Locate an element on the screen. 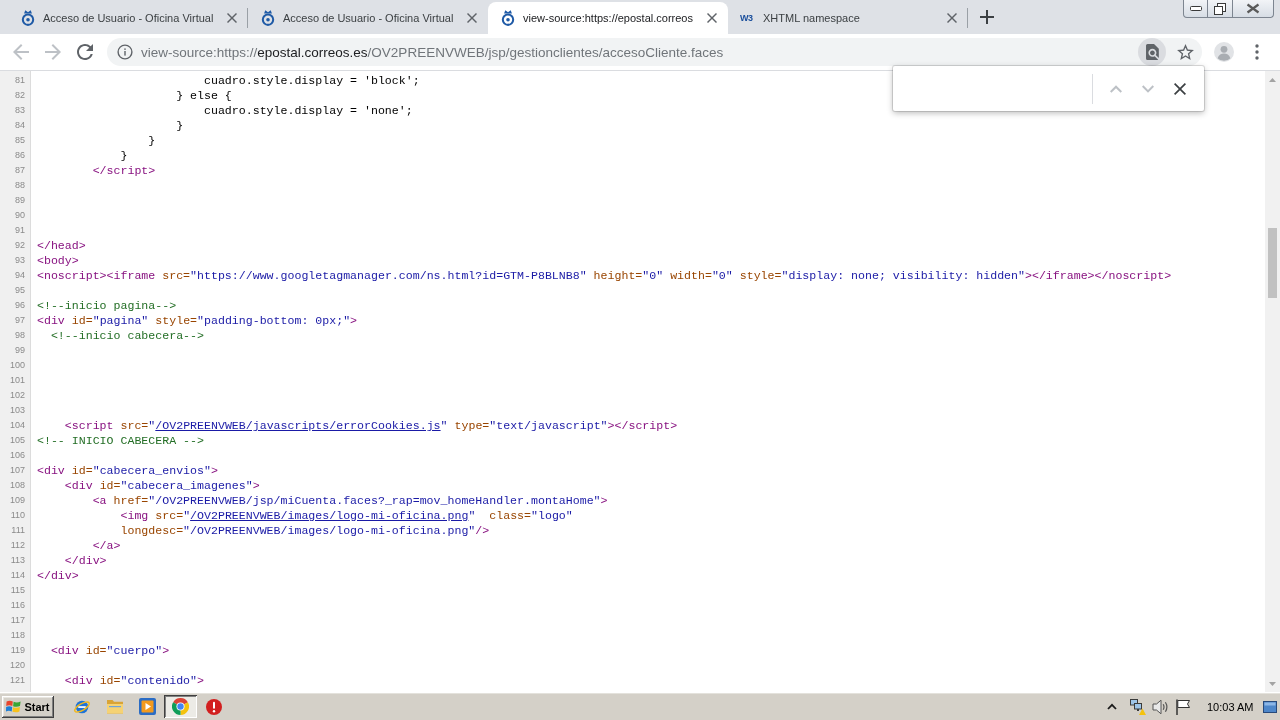 The image size is (1280, 720). line-number: 109 is located at coordinates (17, 500).